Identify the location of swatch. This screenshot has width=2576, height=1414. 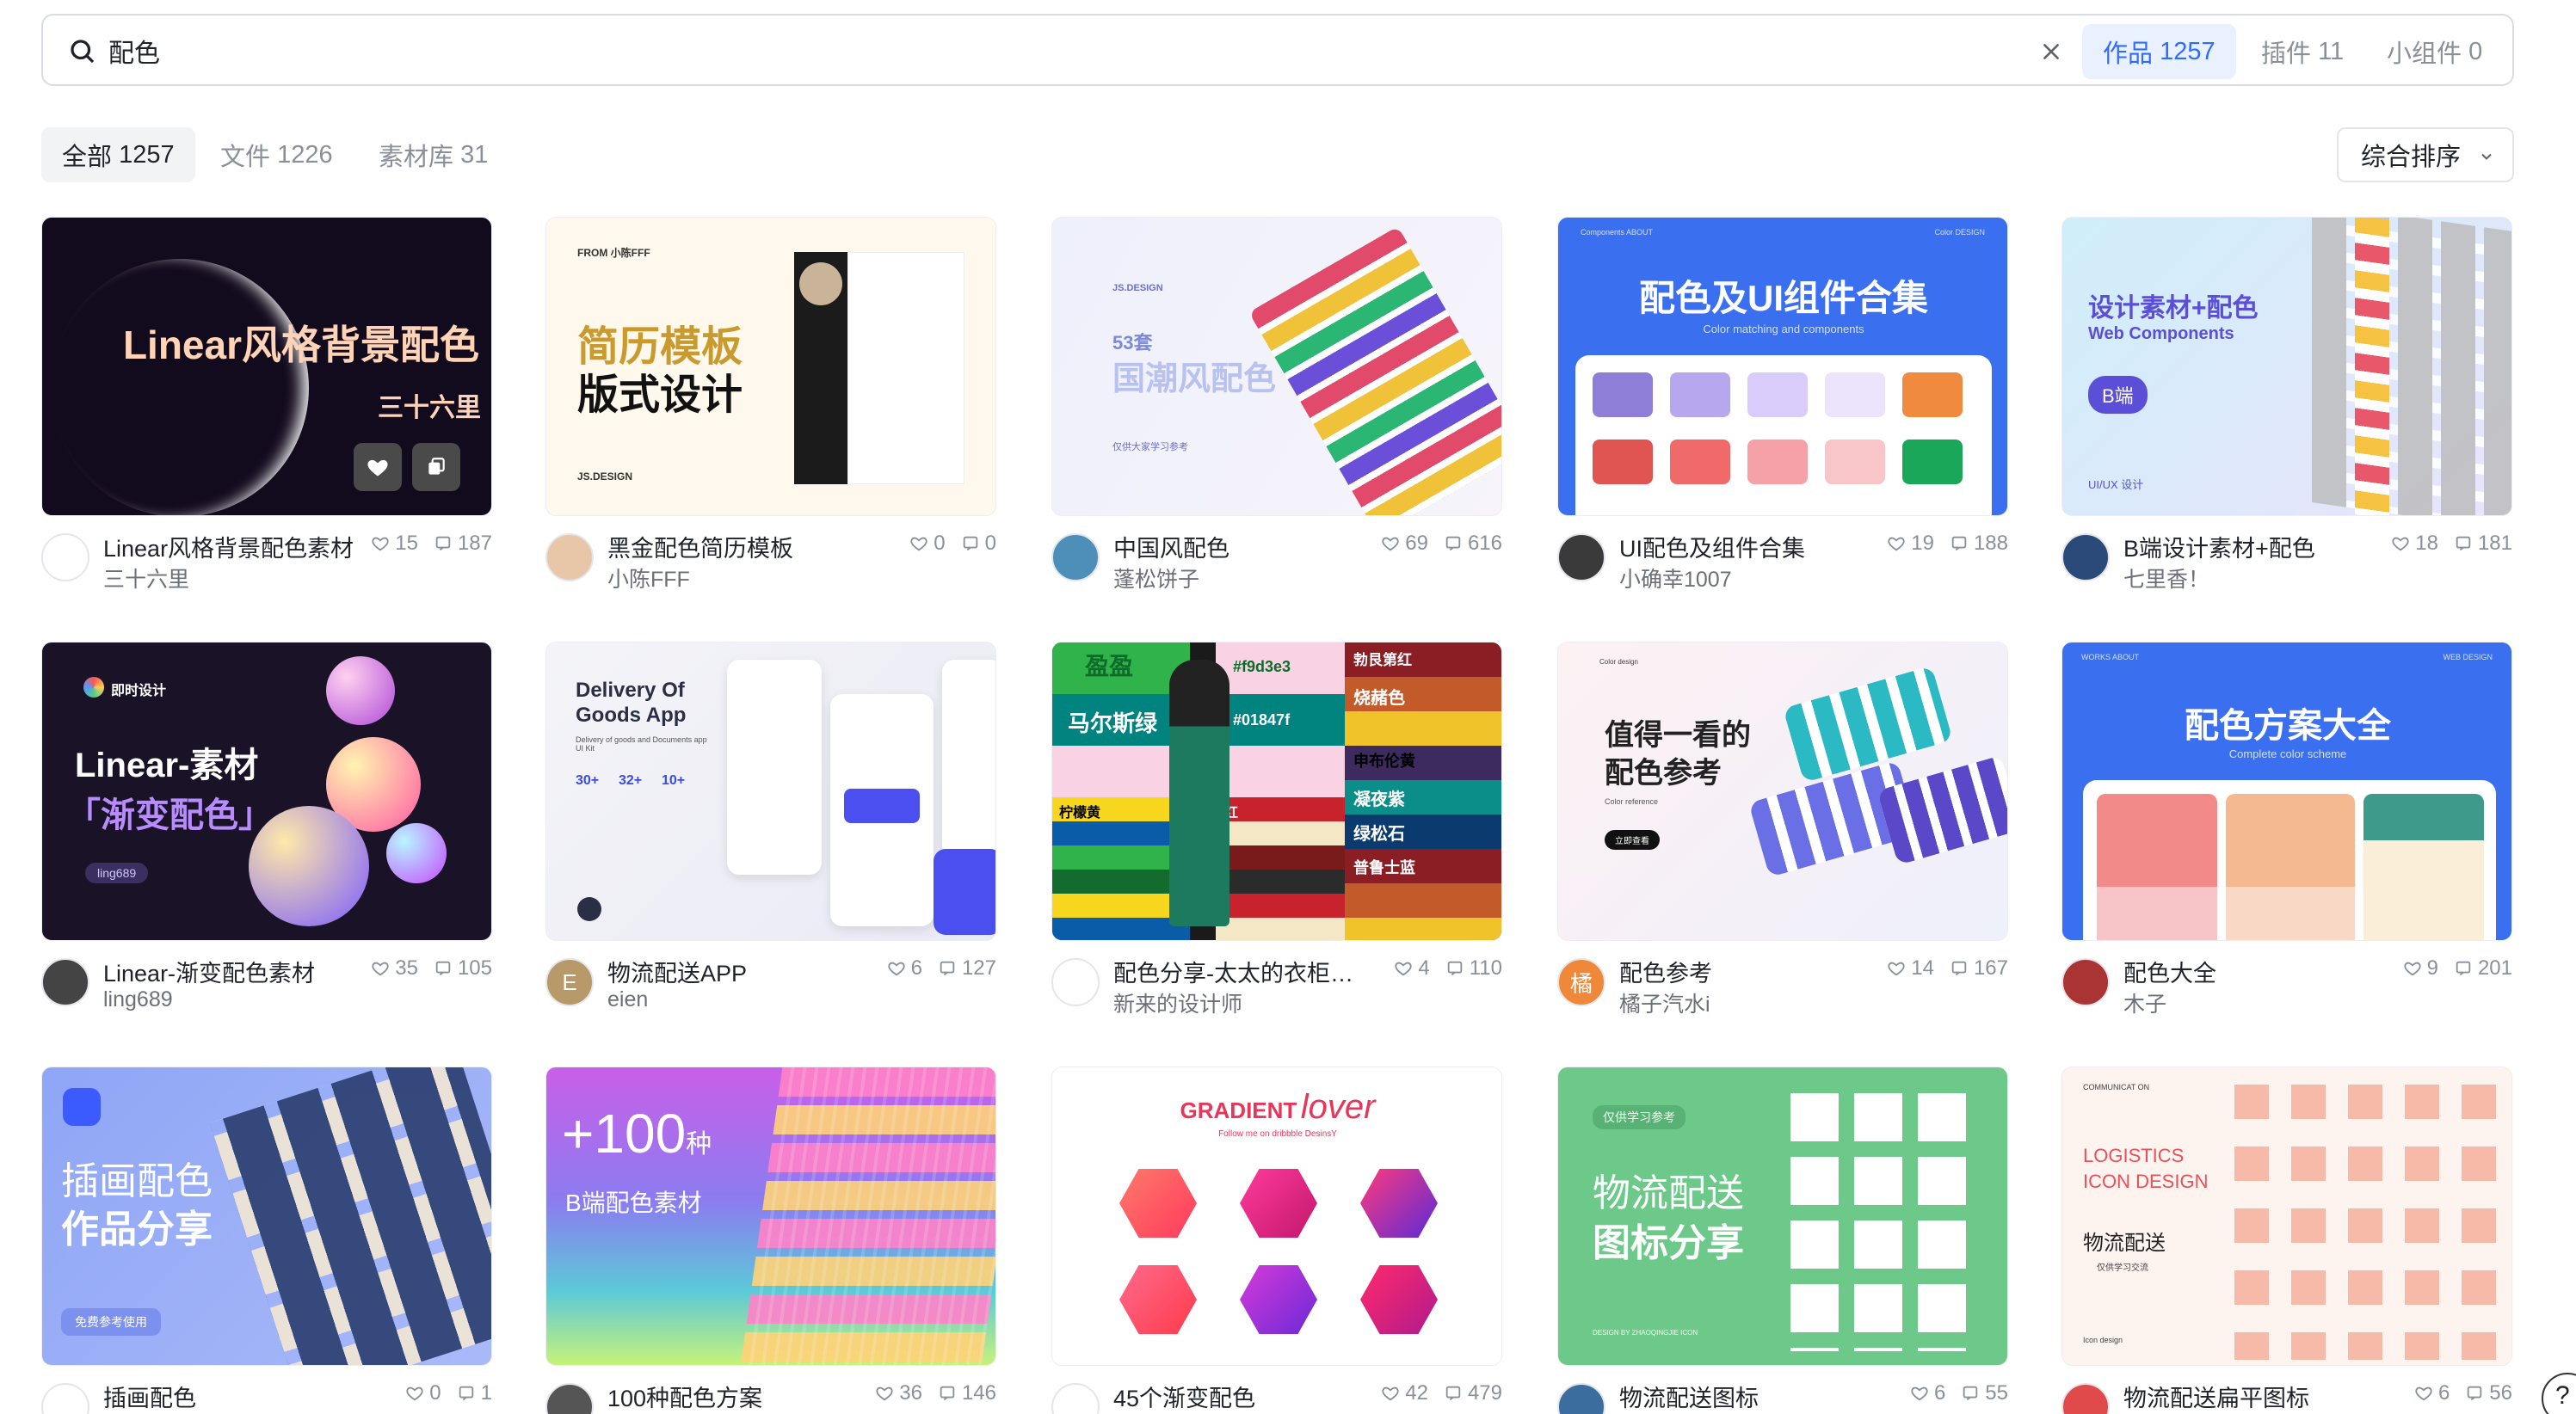
(1623, 462).